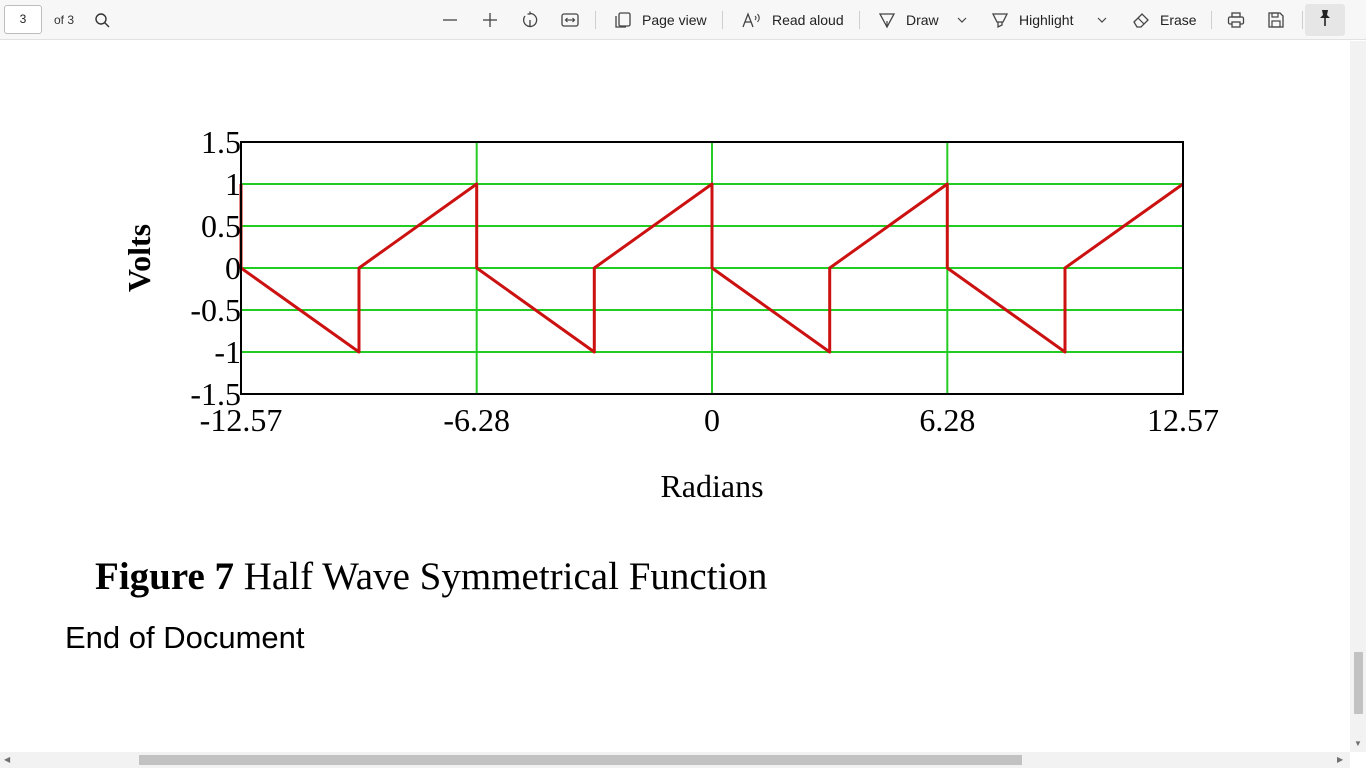 Image resolution: width=1366 pixels, height=768 pixels. What do you see at coordinates (711, 486) in the screenshot?
I see `x-axis-label: Radians` at bounding box center [711, 486].